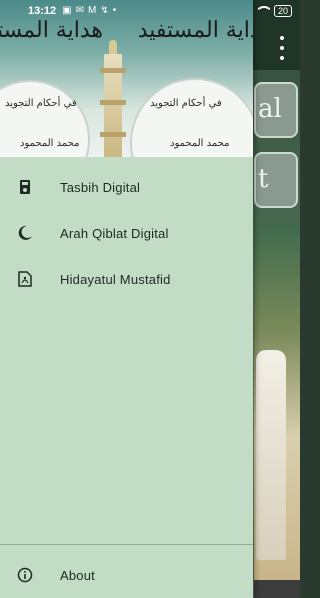  I want to click on minaret-illustration, so click(113, 98).